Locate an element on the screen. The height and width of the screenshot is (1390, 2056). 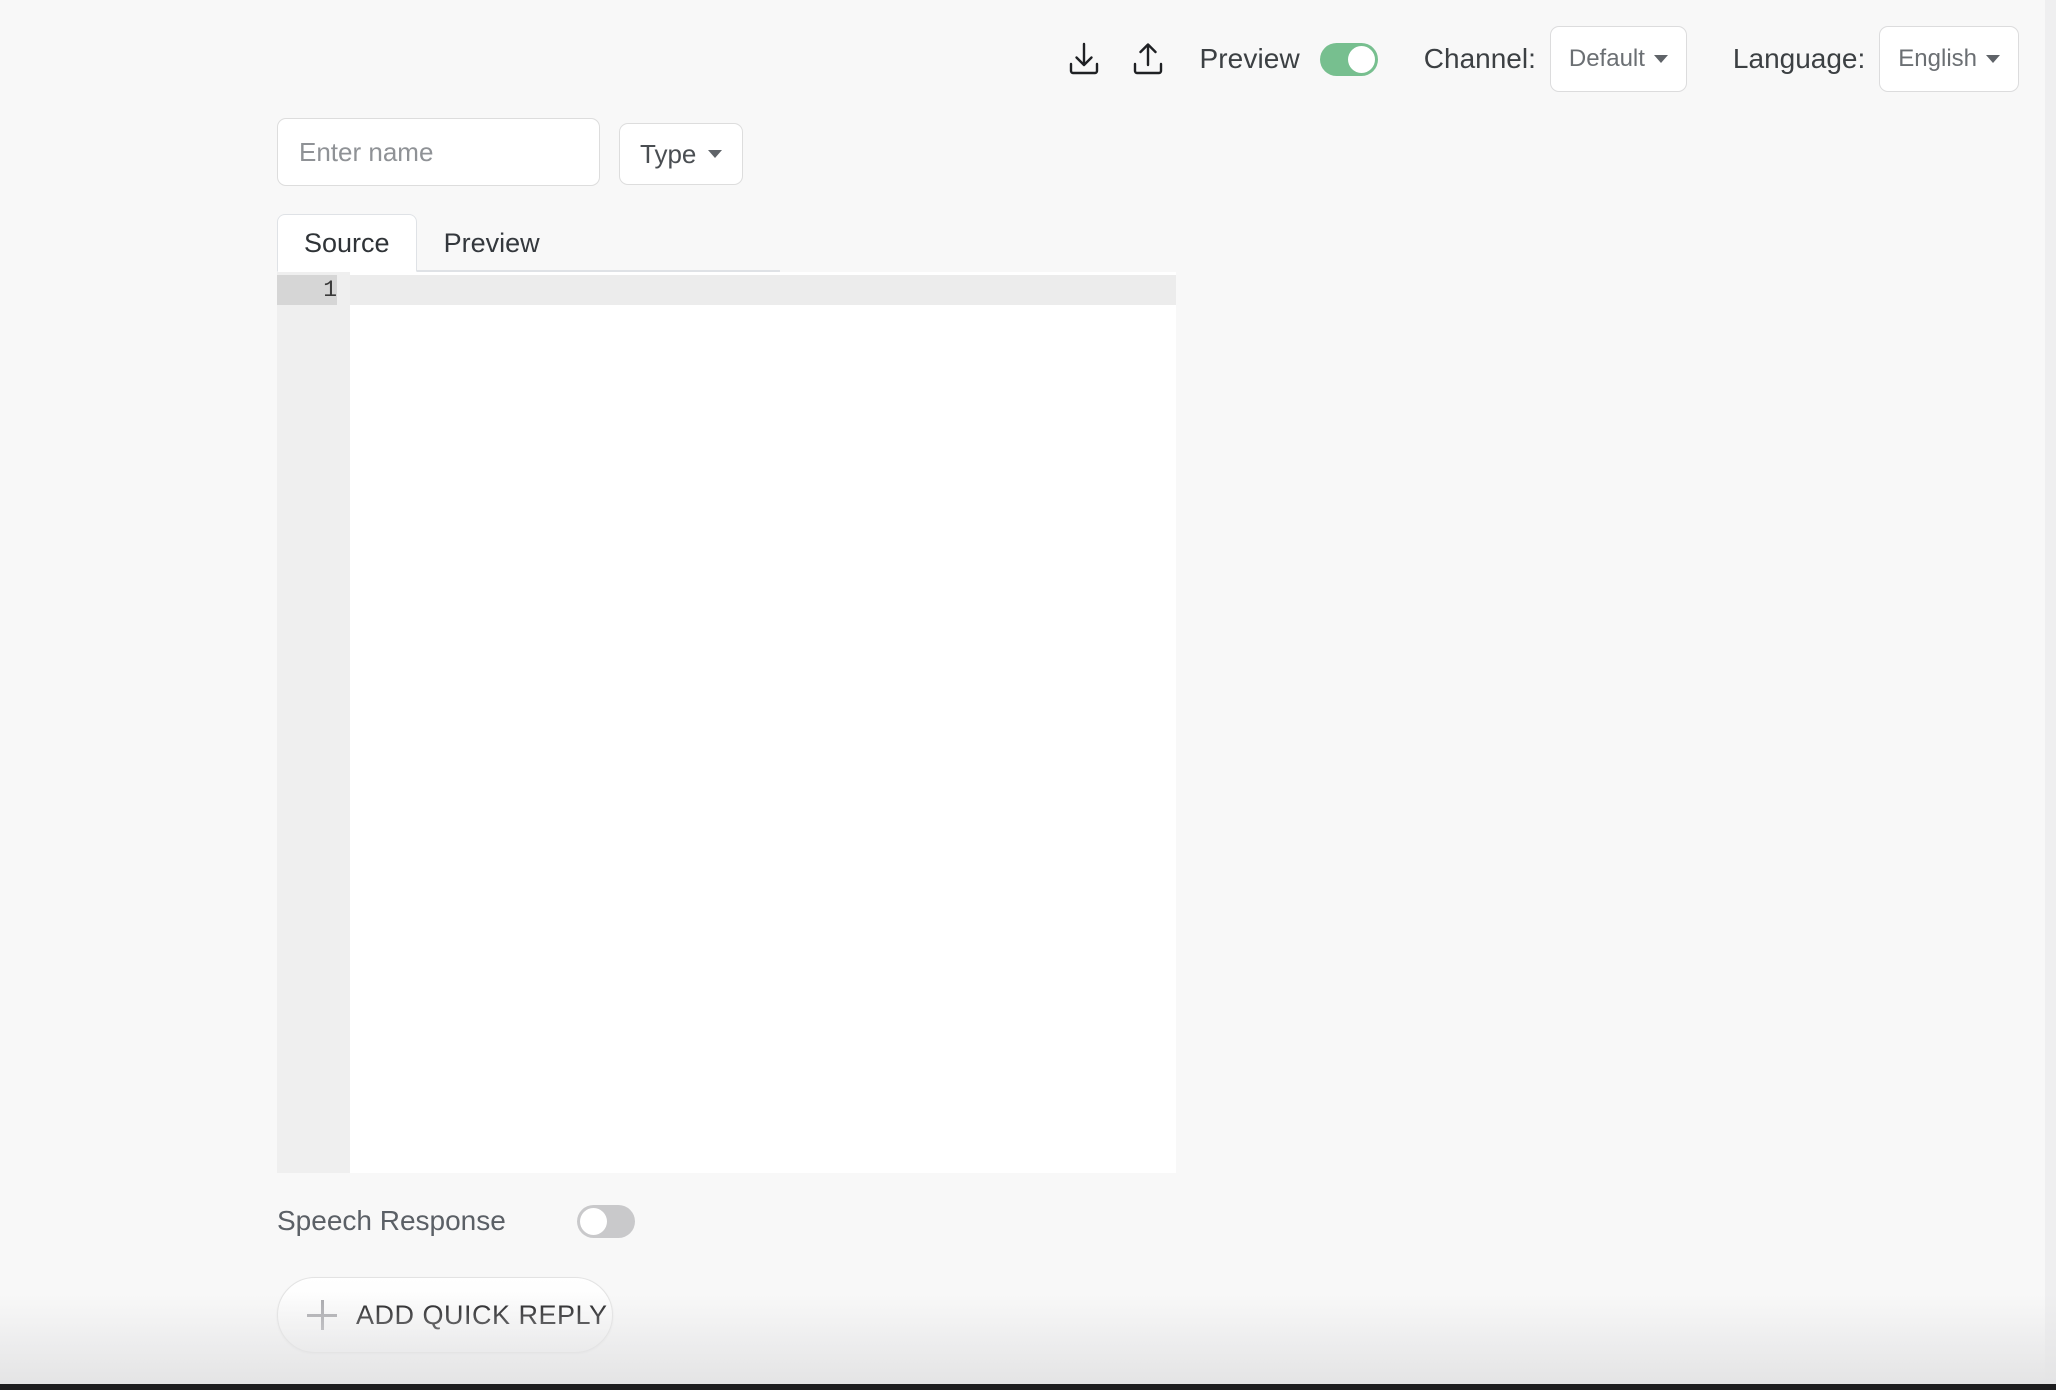
channel-dropdown-value: Default is located at coordinates (1606, 58).